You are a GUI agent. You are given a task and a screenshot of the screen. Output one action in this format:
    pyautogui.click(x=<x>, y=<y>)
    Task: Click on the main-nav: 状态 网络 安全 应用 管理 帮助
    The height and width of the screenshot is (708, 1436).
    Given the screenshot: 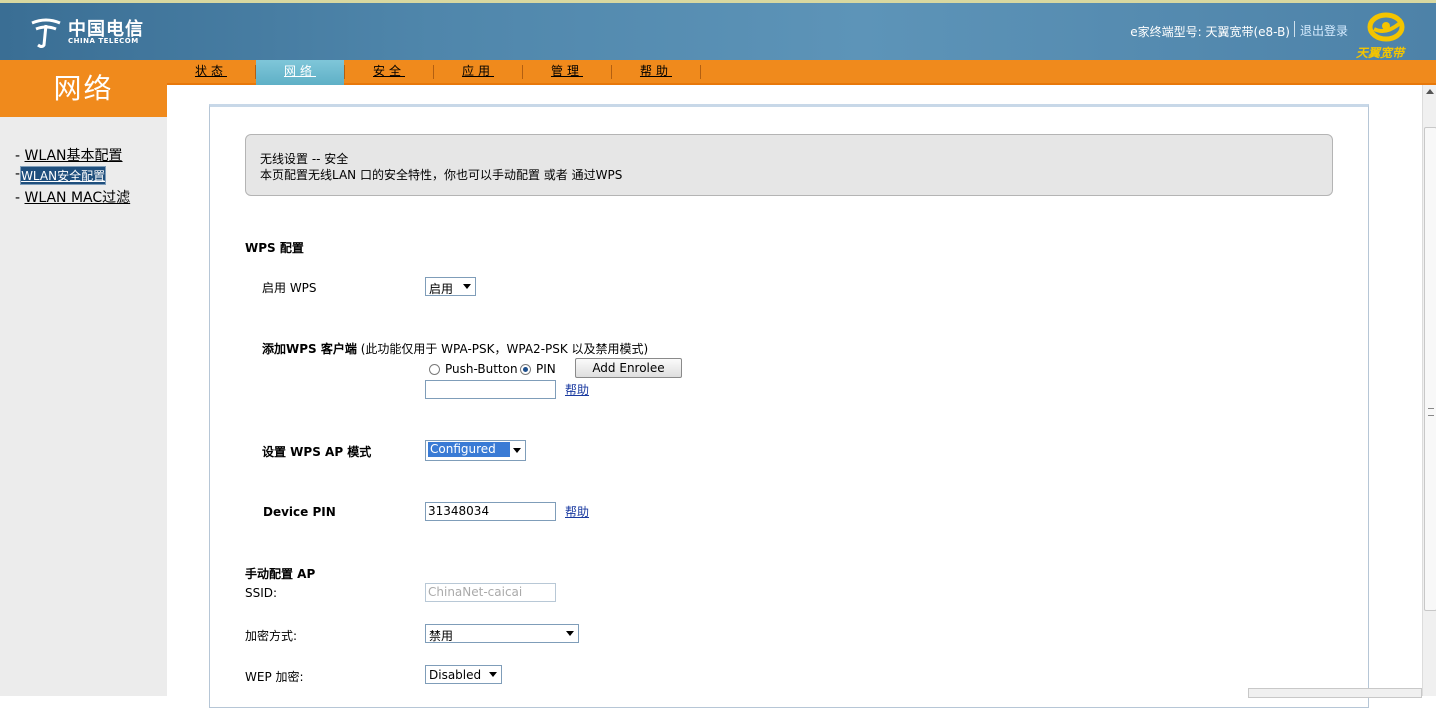 What is the action you would take?
    pyautogui.click(x=801, y=72)
    